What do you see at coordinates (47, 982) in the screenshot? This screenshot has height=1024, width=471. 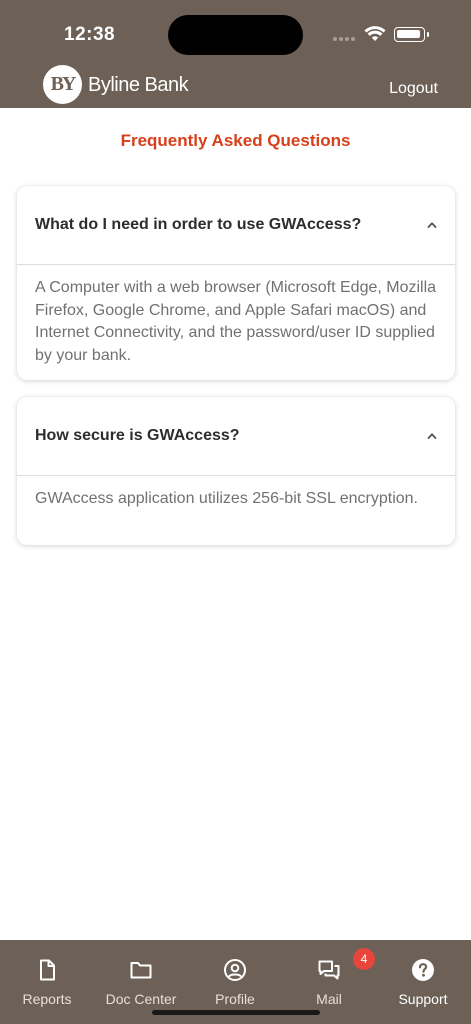 I see `tab-reports: Reports` at bounding box center [47, 982].